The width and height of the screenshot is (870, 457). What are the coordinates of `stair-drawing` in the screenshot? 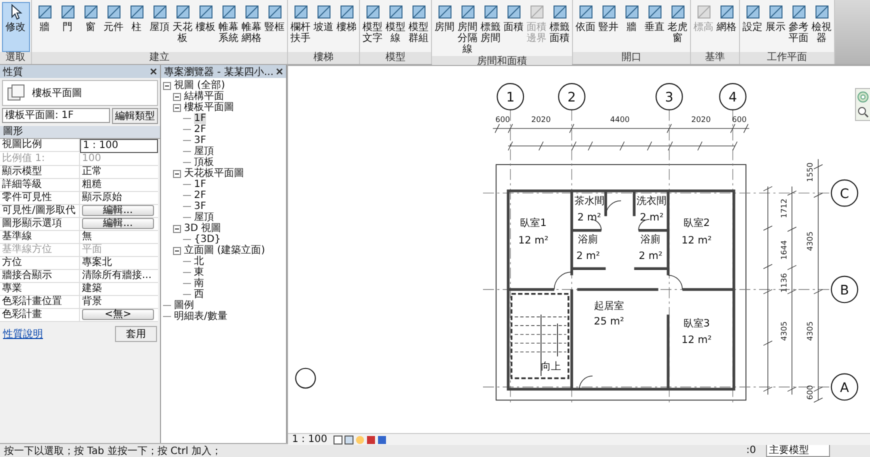 It's located at (540, 336).